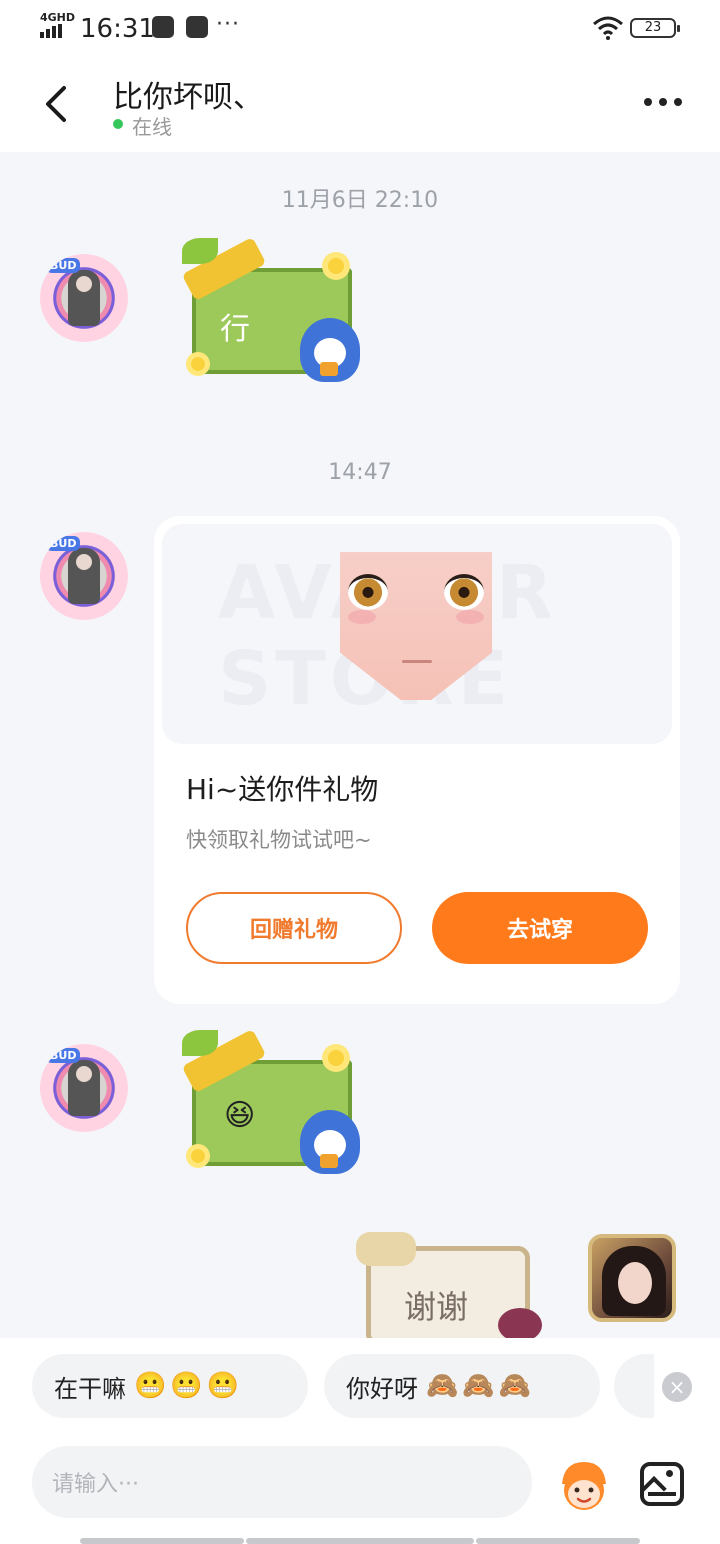 Image resolution: width=720 pixels, height=1544 pixels. What do you see at coordinates (662, 1484) in the screenshot?
I see `image-picker-icon` at bounding box center [662, 1484].